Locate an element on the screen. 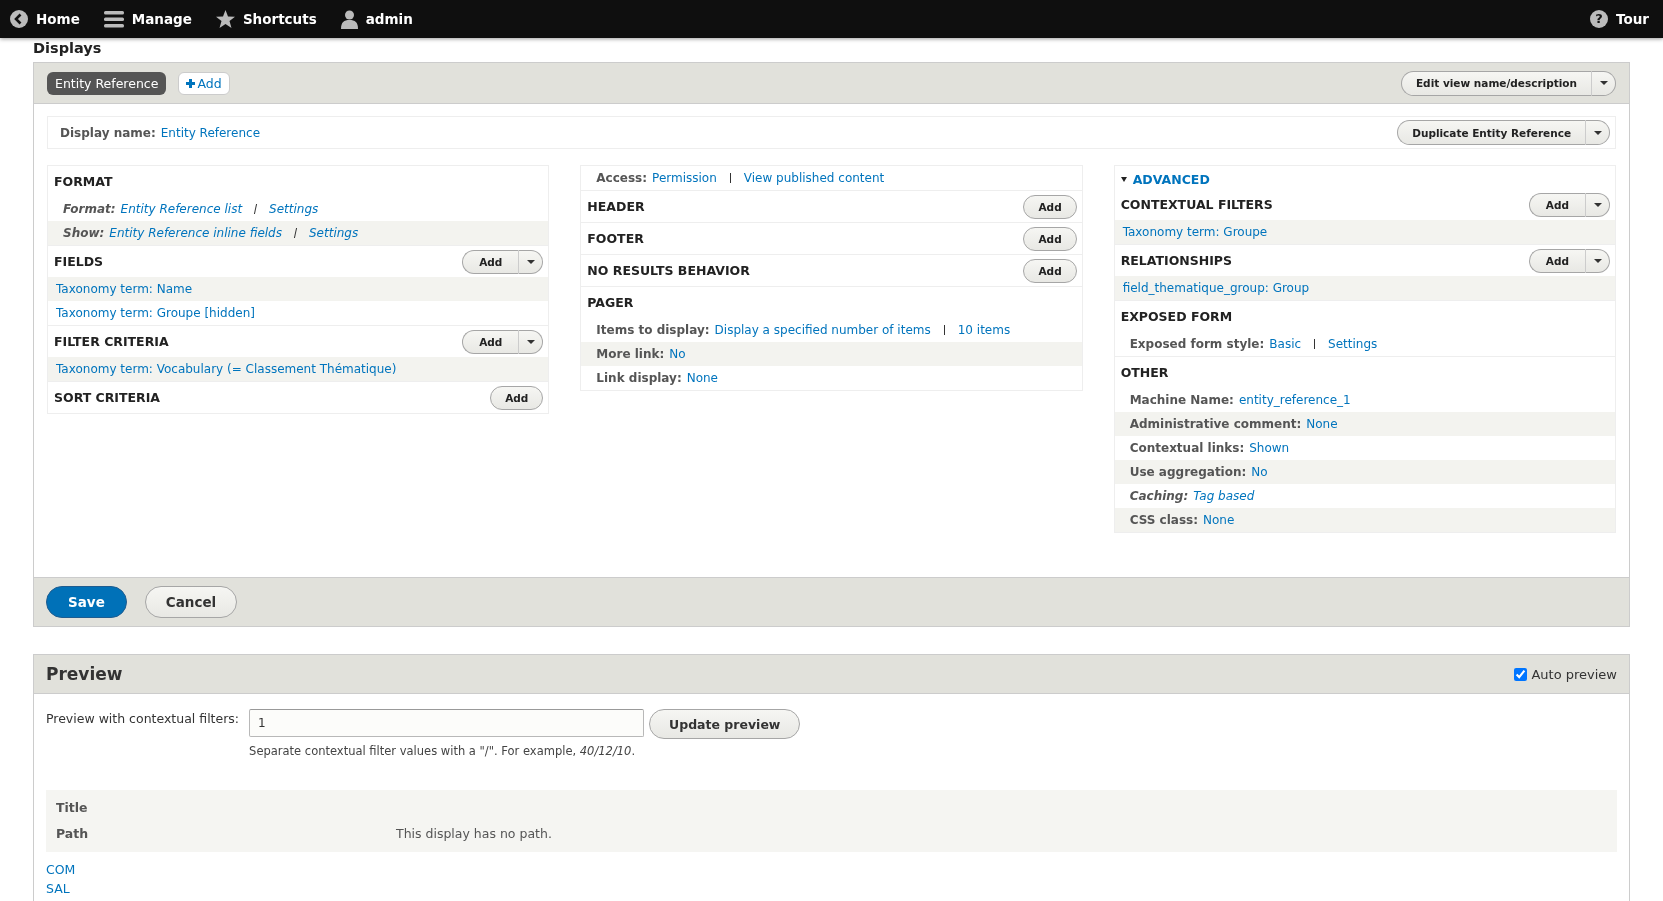  setting-link: Taxonomy term: Groupe is located at coordinates (1195, 232).